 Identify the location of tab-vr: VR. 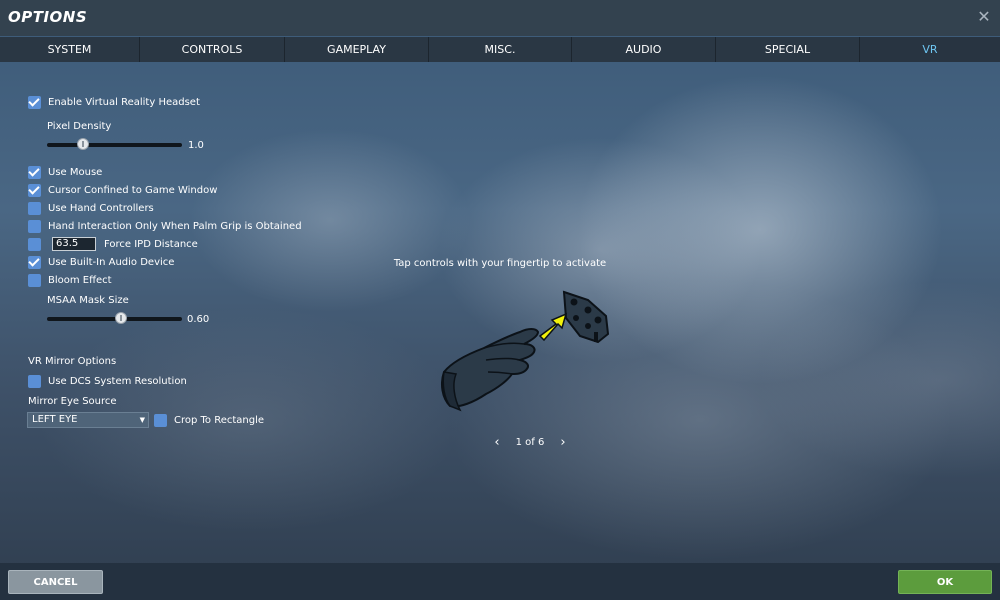
(930, 49).